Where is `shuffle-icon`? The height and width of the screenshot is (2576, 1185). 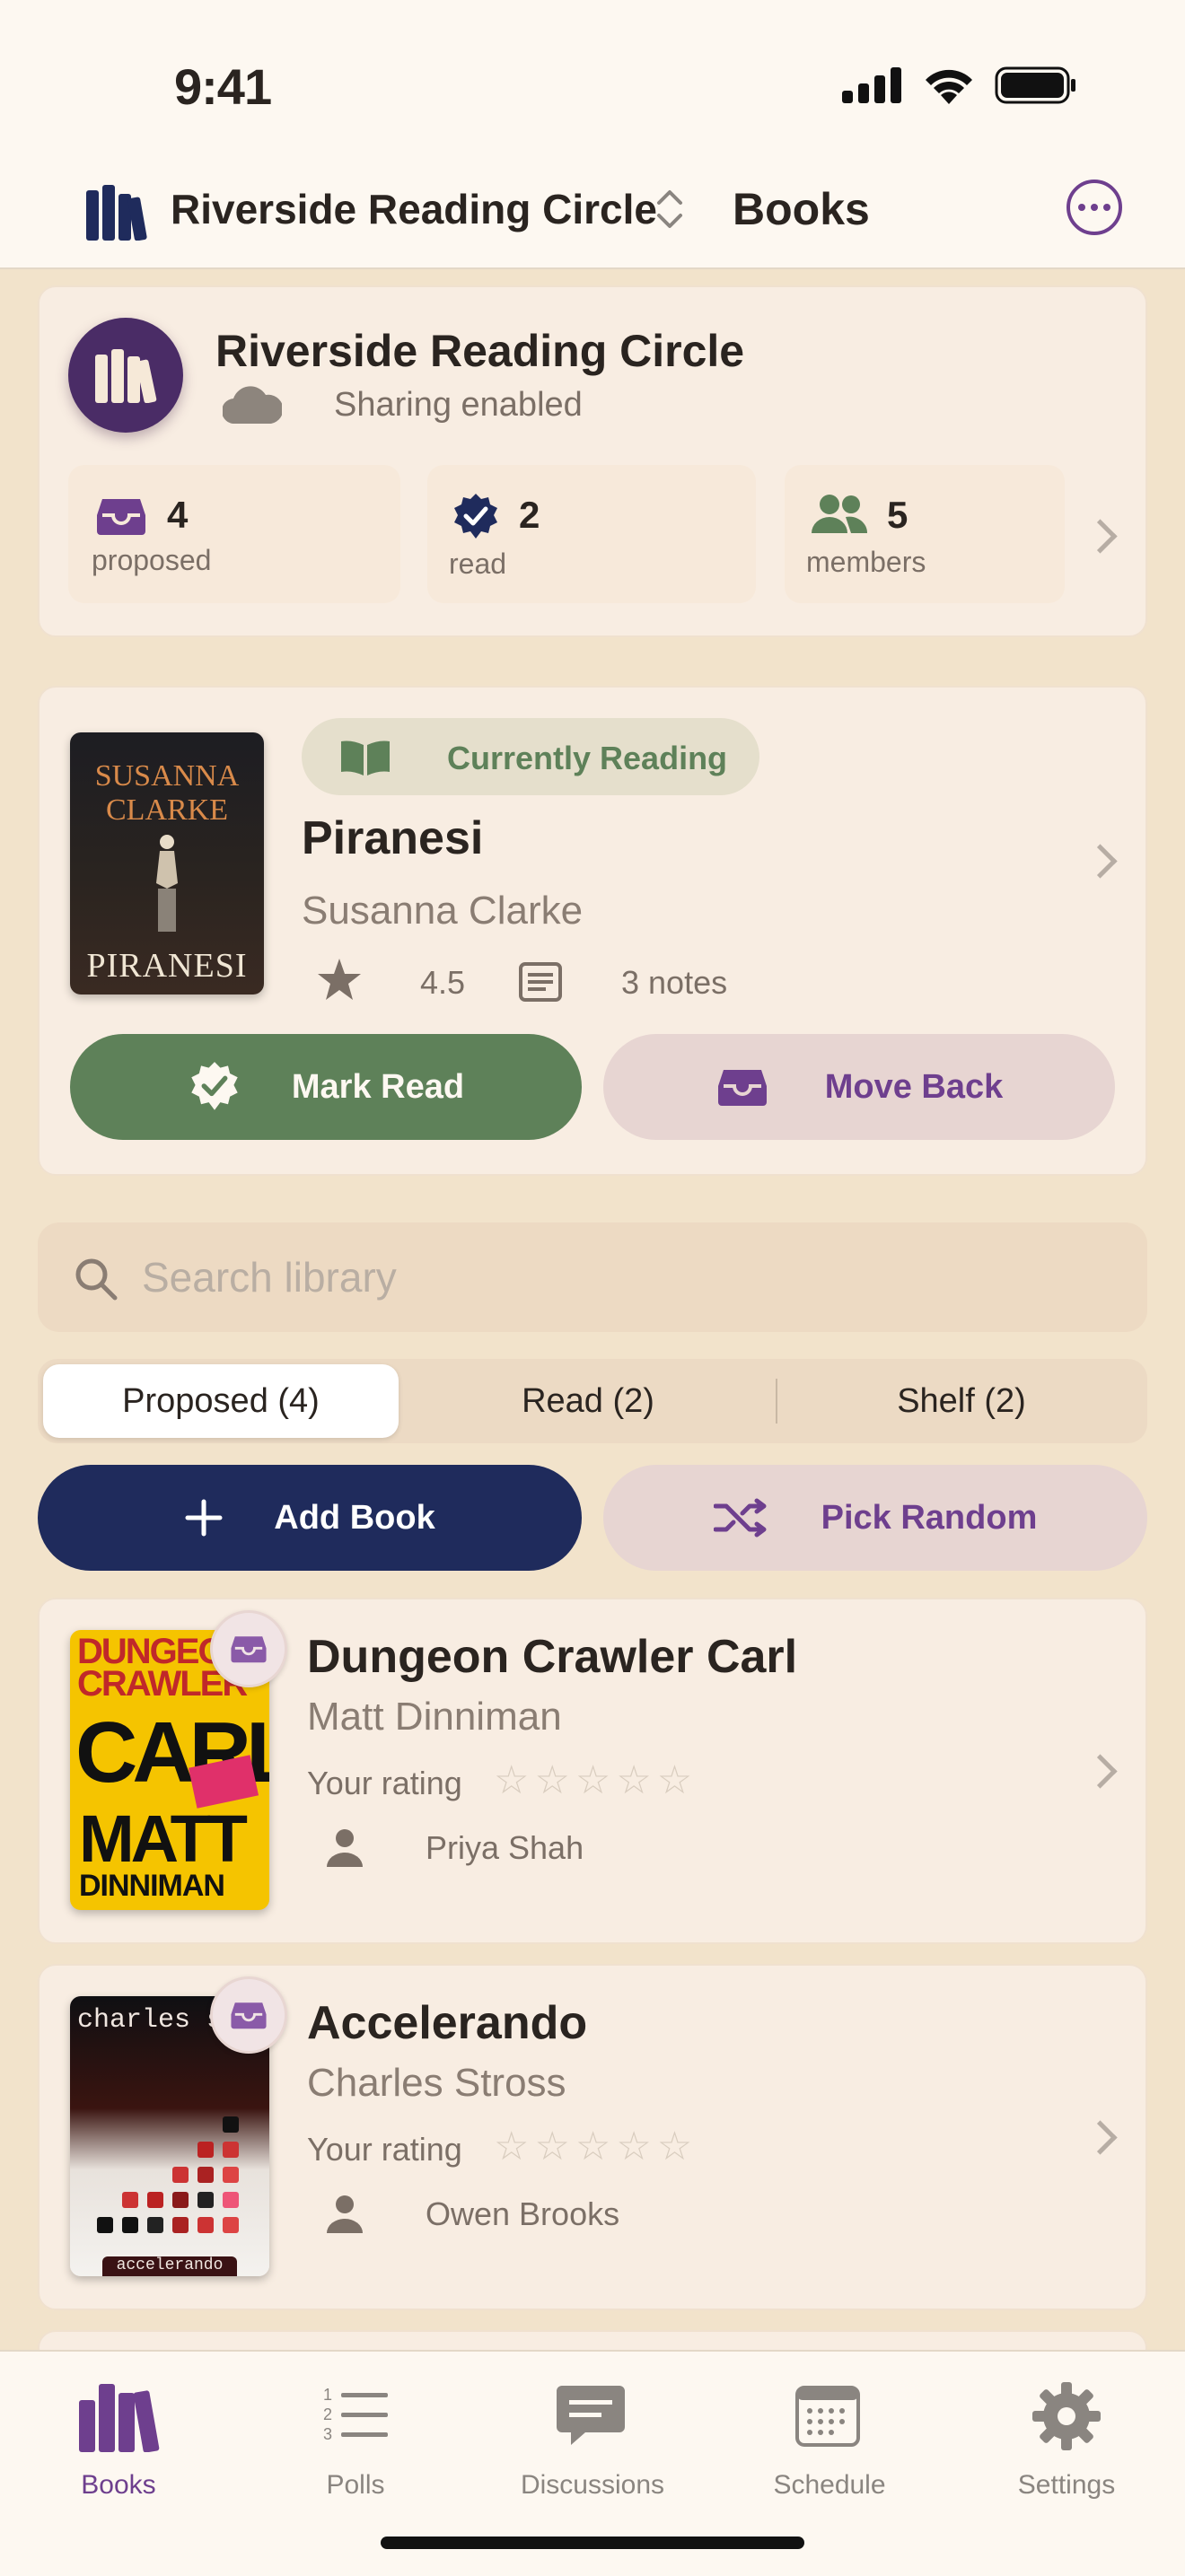 shuffle-icon is located at coordinates (740, 1518).